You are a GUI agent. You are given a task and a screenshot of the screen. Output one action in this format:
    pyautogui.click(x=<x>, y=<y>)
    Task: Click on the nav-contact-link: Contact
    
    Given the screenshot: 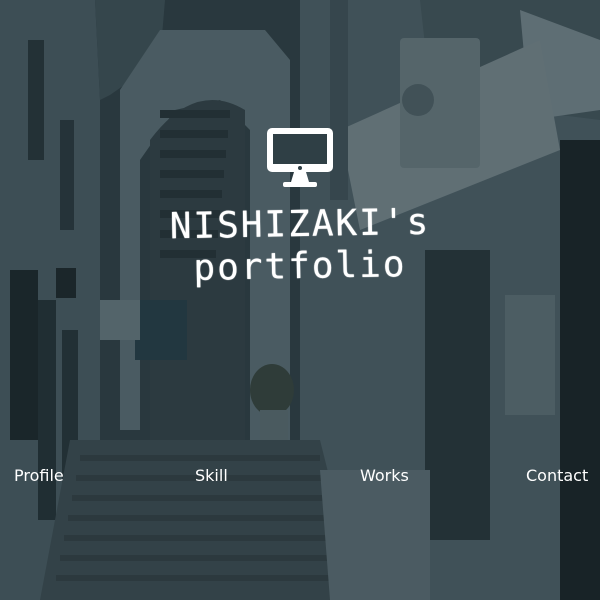 What is the action you would take?
    pyautogui.click(x=557, y=475)
    